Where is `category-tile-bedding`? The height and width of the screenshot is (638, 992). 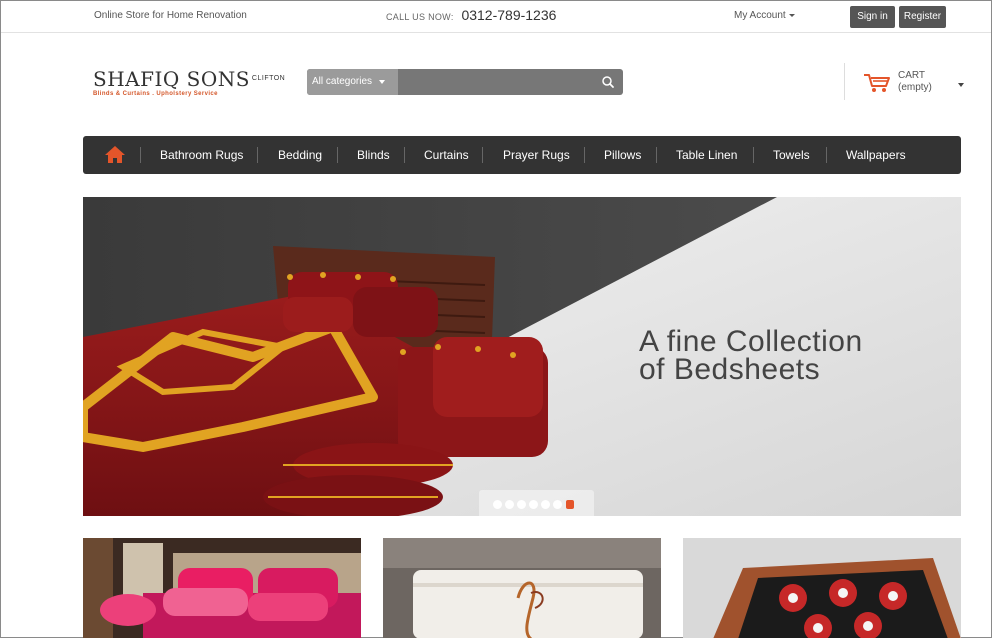
category-tile-bedding is located at coordinates (222, 588).